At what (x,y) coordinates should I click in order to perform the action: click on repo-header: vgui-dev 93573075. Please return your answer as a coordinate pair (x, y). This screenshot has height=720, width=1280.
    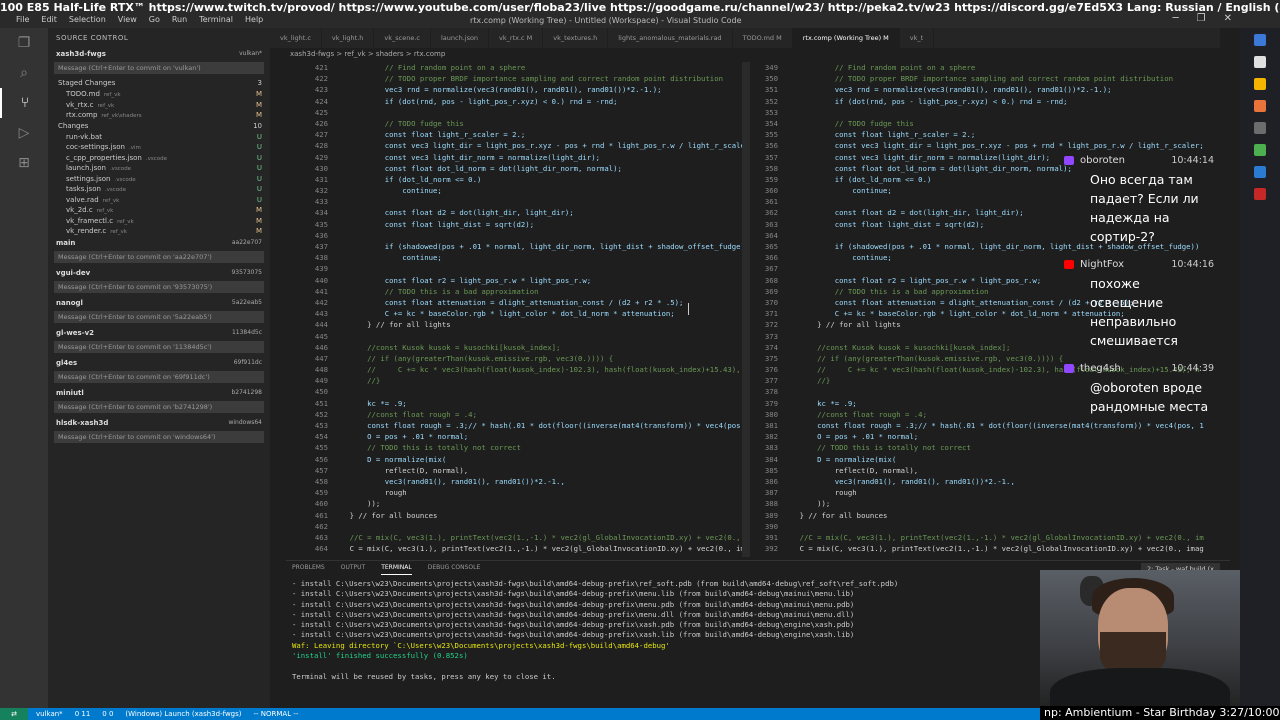
    Looking at the image, I should click on (159, 273).